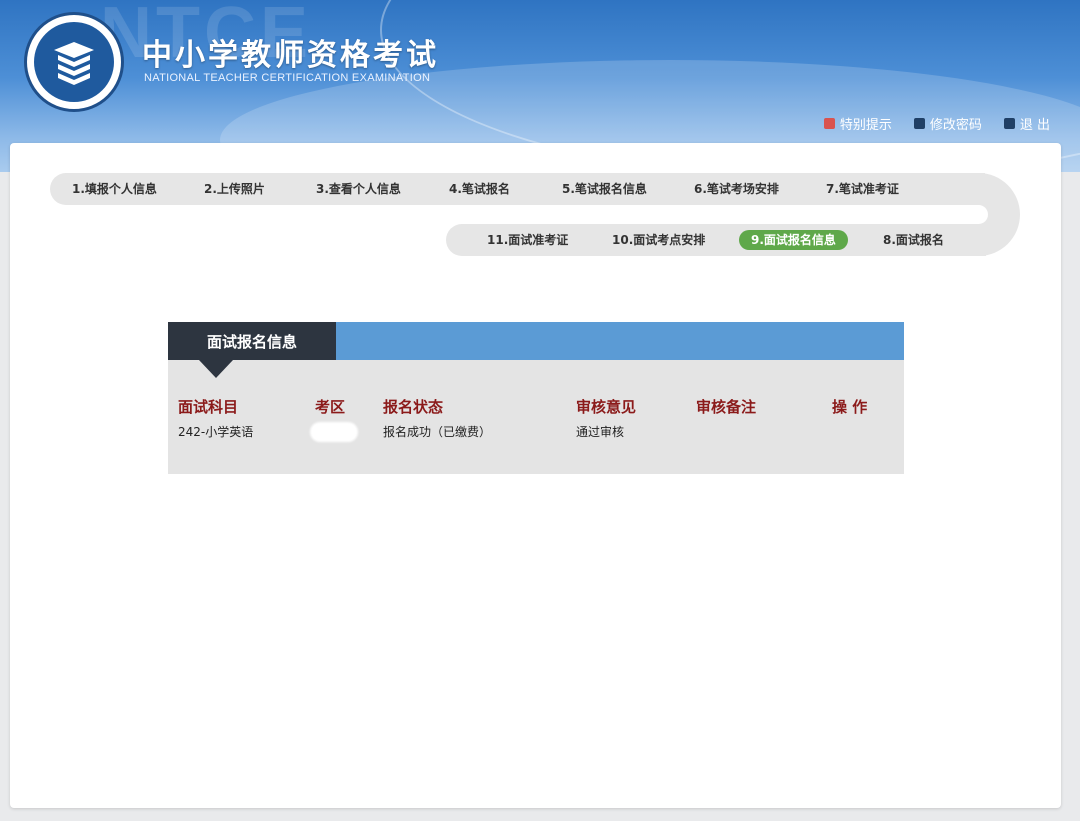 This screenshot has width=1080, height=821. What do you see at coordinates (358, 189) in the screenshot?
I see `step-view-info: 3.查看个人信息` at bounding box center [358, 189].